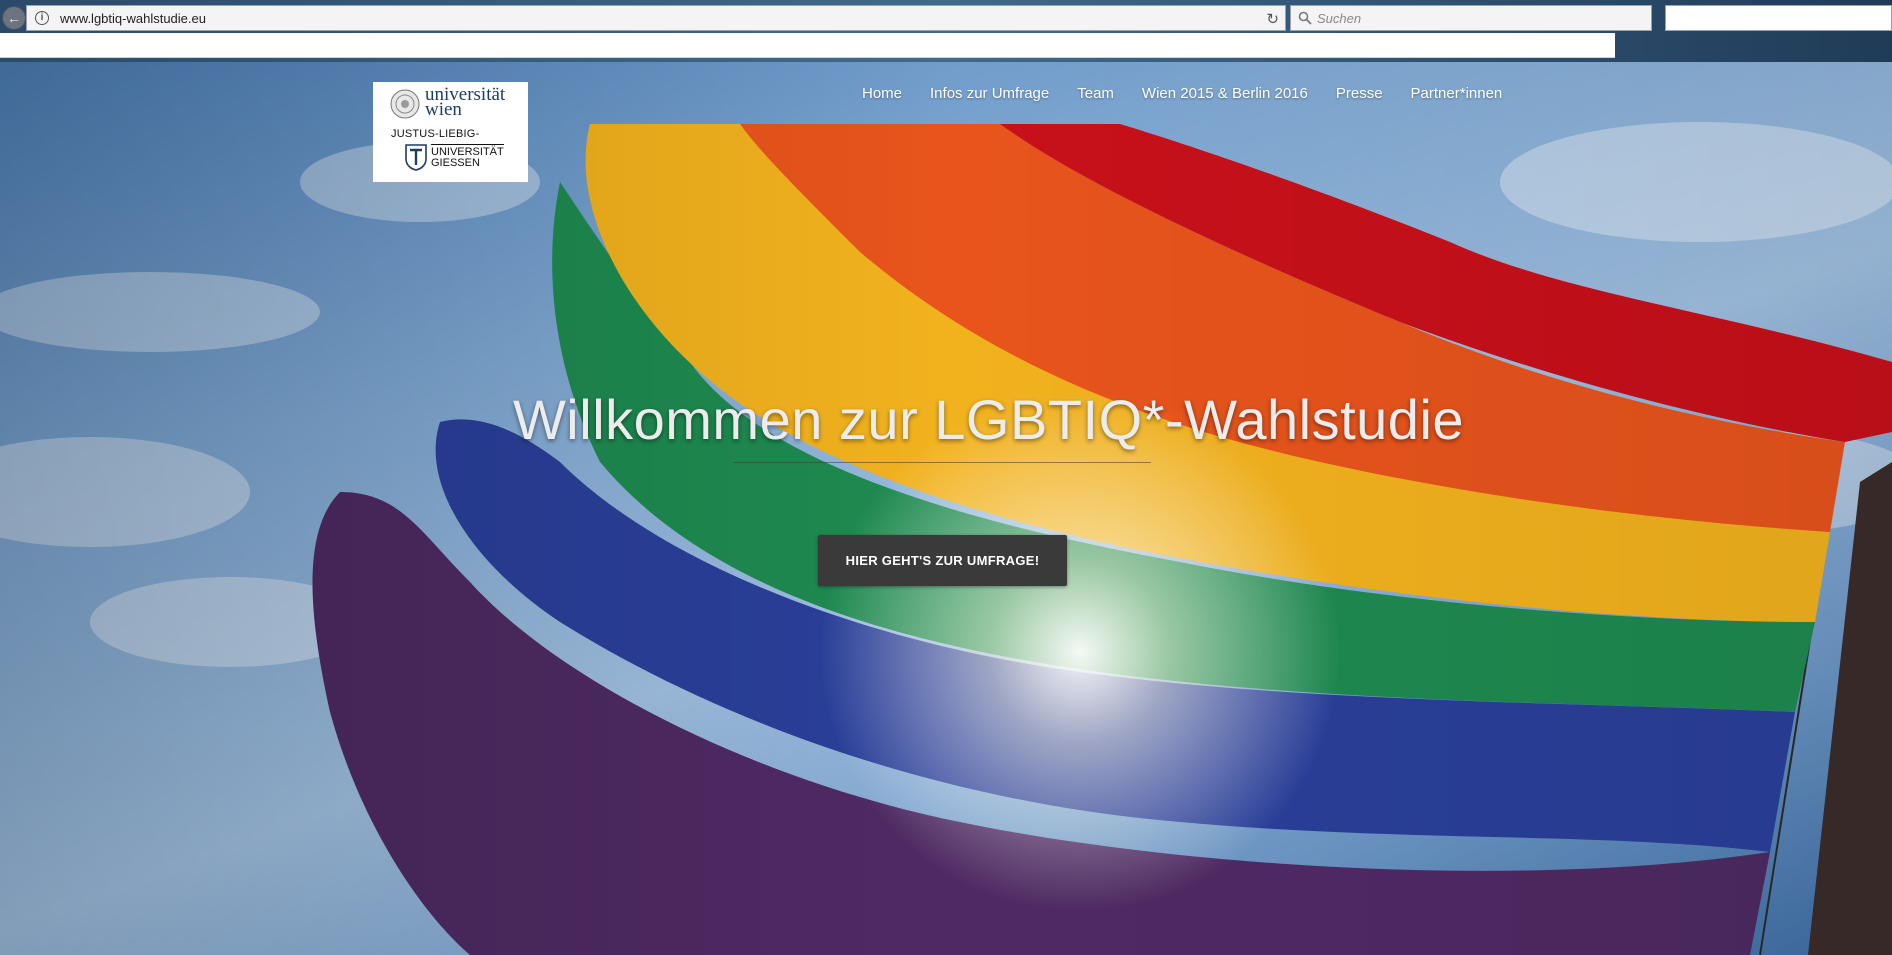 Image resolution: width=1892 pixels, height=955 pixels. What do you see at coordinates (882, 96) in the screenshot?
I see `nav-item-home: Home` at bounding box center [882, 96].